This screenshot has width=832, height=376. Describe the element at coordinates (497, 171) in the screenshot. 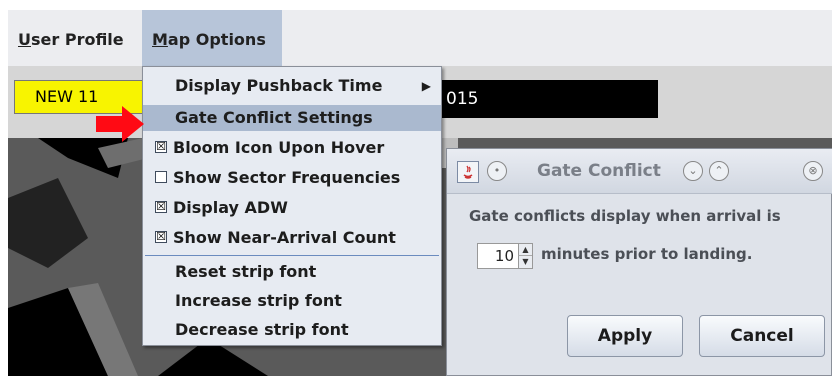

I see `window-menu-icon: •` at that location.